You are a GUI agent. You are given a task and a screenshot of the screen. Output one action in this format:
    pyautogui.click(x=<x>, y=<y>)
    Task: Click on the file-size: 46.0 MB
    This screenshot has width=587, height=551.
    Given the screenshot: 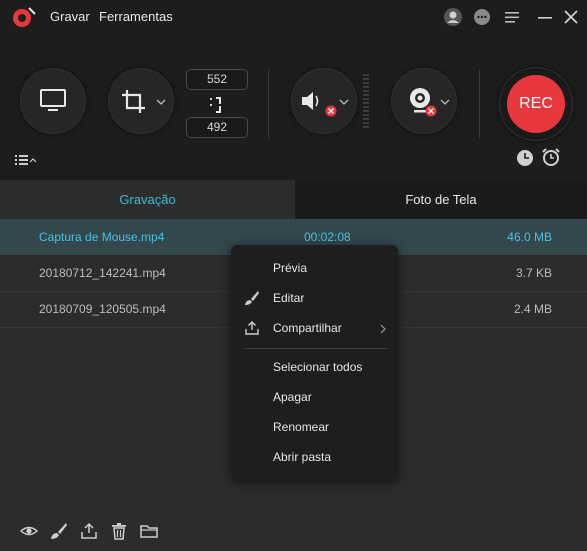 What is the action you would take?
    pyautogui.click(x=529, y=237)
    